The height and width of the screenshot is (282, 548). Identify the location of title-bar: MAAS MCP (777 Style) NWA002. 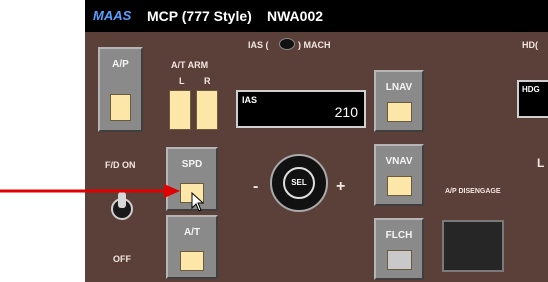
(316, 16).